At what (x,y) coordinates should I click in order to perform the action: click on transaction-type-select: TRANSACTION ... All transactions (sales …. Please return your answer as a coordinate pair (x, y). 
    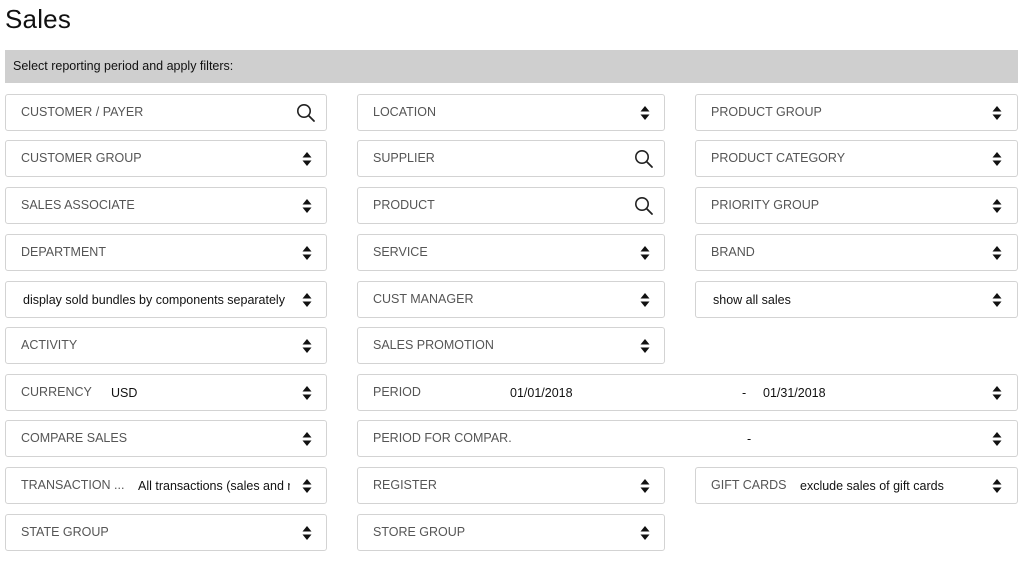
    Looking at the image, I should click on (166, 485).